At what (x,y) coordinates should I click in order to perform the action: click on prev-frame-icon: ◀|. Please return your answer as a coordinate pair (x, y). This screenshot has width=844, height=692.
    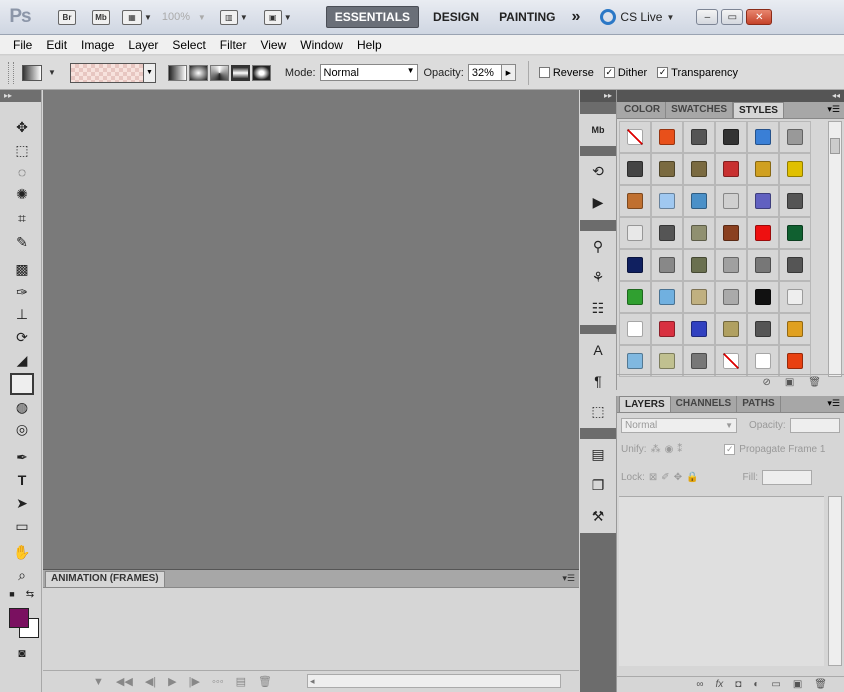
    Looking at the image, I should click on (150, 681).